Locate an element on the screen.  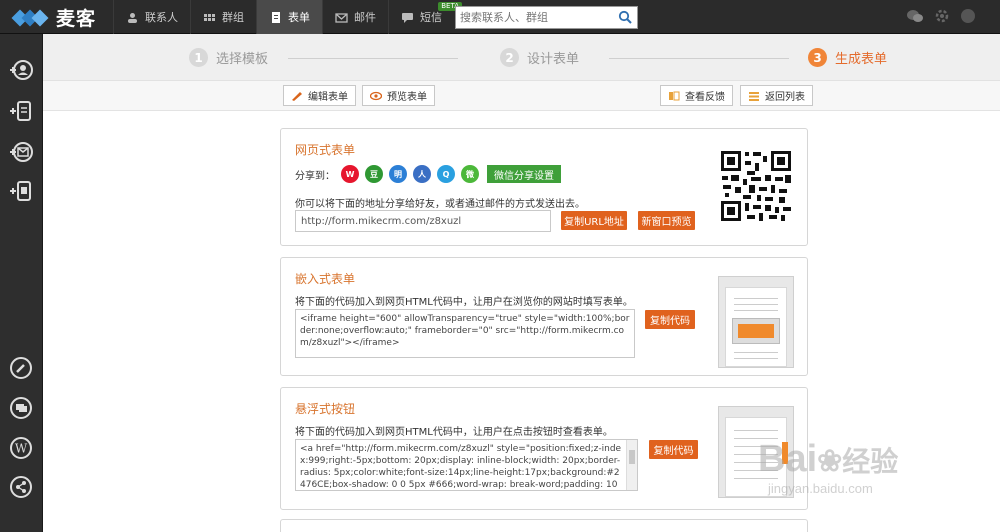
eye-icon is located at coordinates (376, 95).